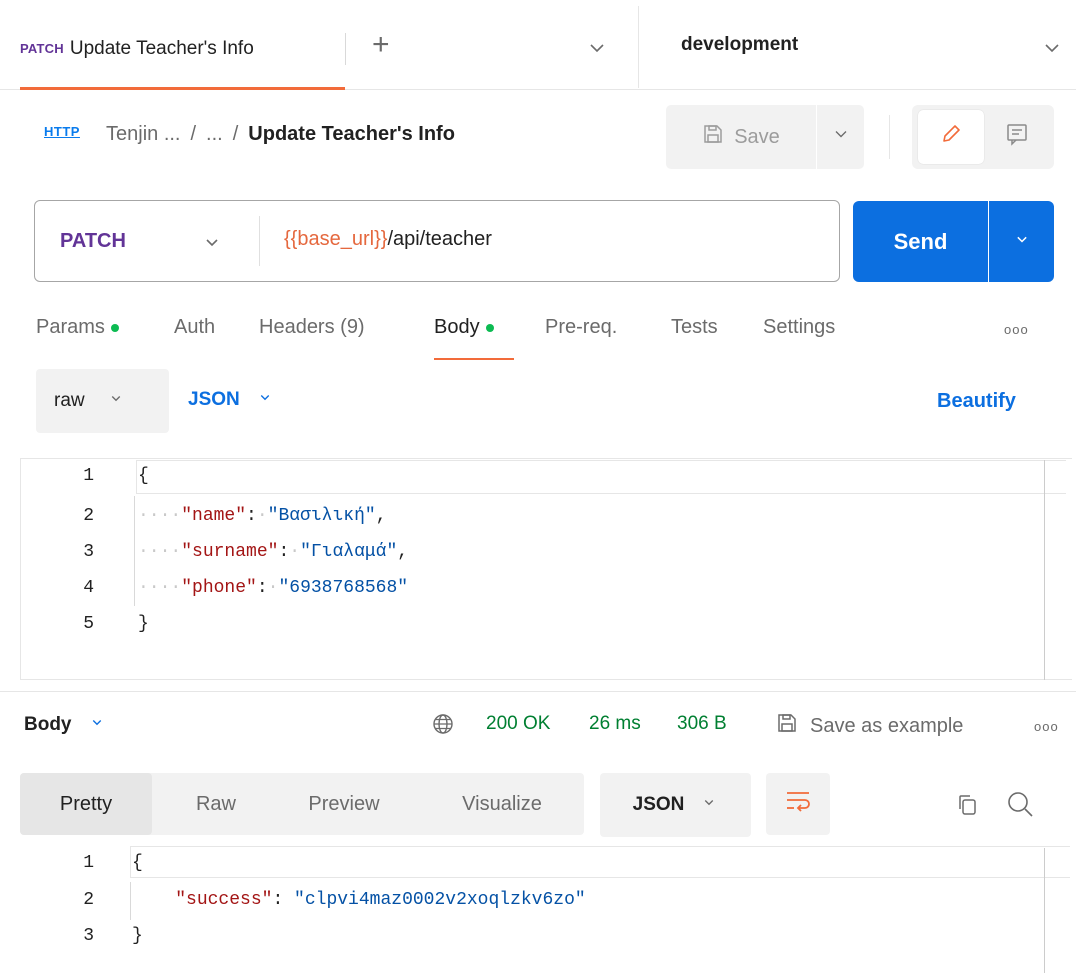  I want to click on active-tab-underline, so click(474, 359).